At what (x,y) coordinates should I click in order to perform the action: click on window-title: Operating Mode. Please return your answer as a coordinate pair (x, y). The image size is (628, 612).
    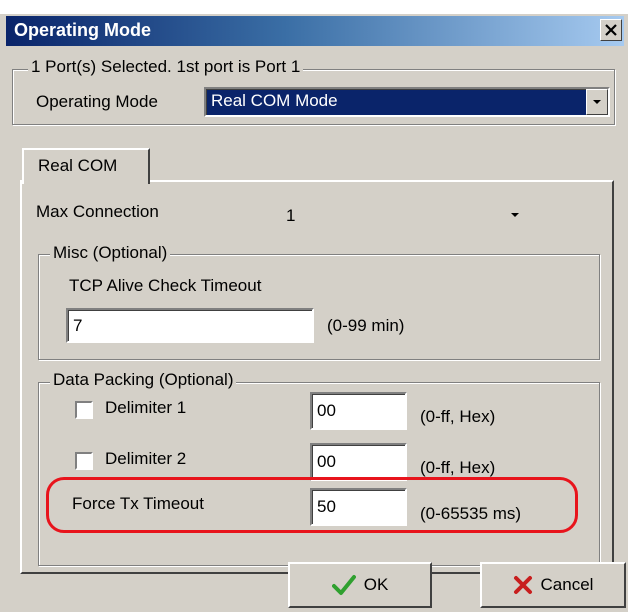
    Looking at the image, I should click on (83, 30).